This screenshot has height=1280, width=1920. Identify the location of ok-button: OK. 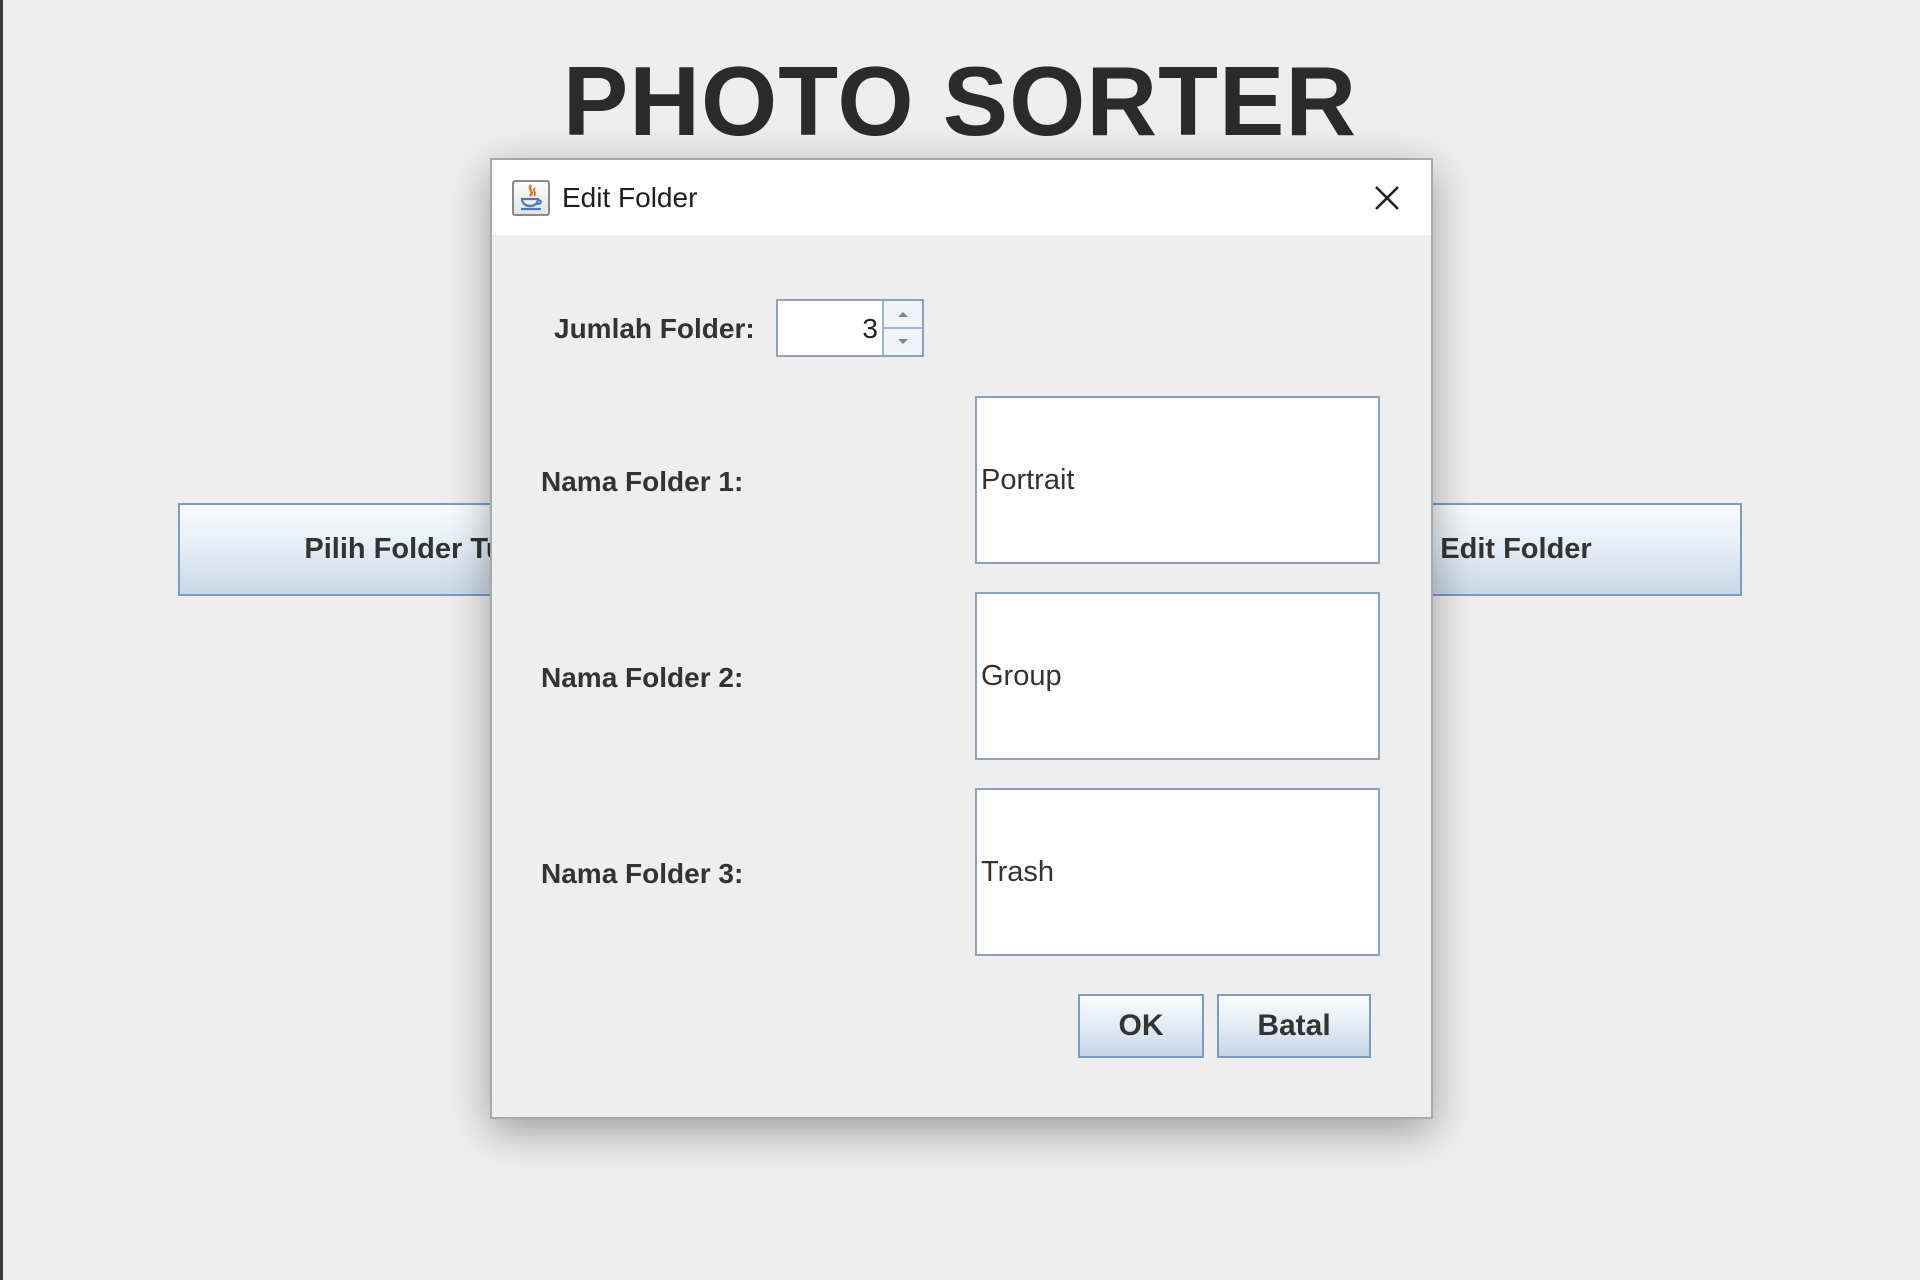
(1141, 1026).